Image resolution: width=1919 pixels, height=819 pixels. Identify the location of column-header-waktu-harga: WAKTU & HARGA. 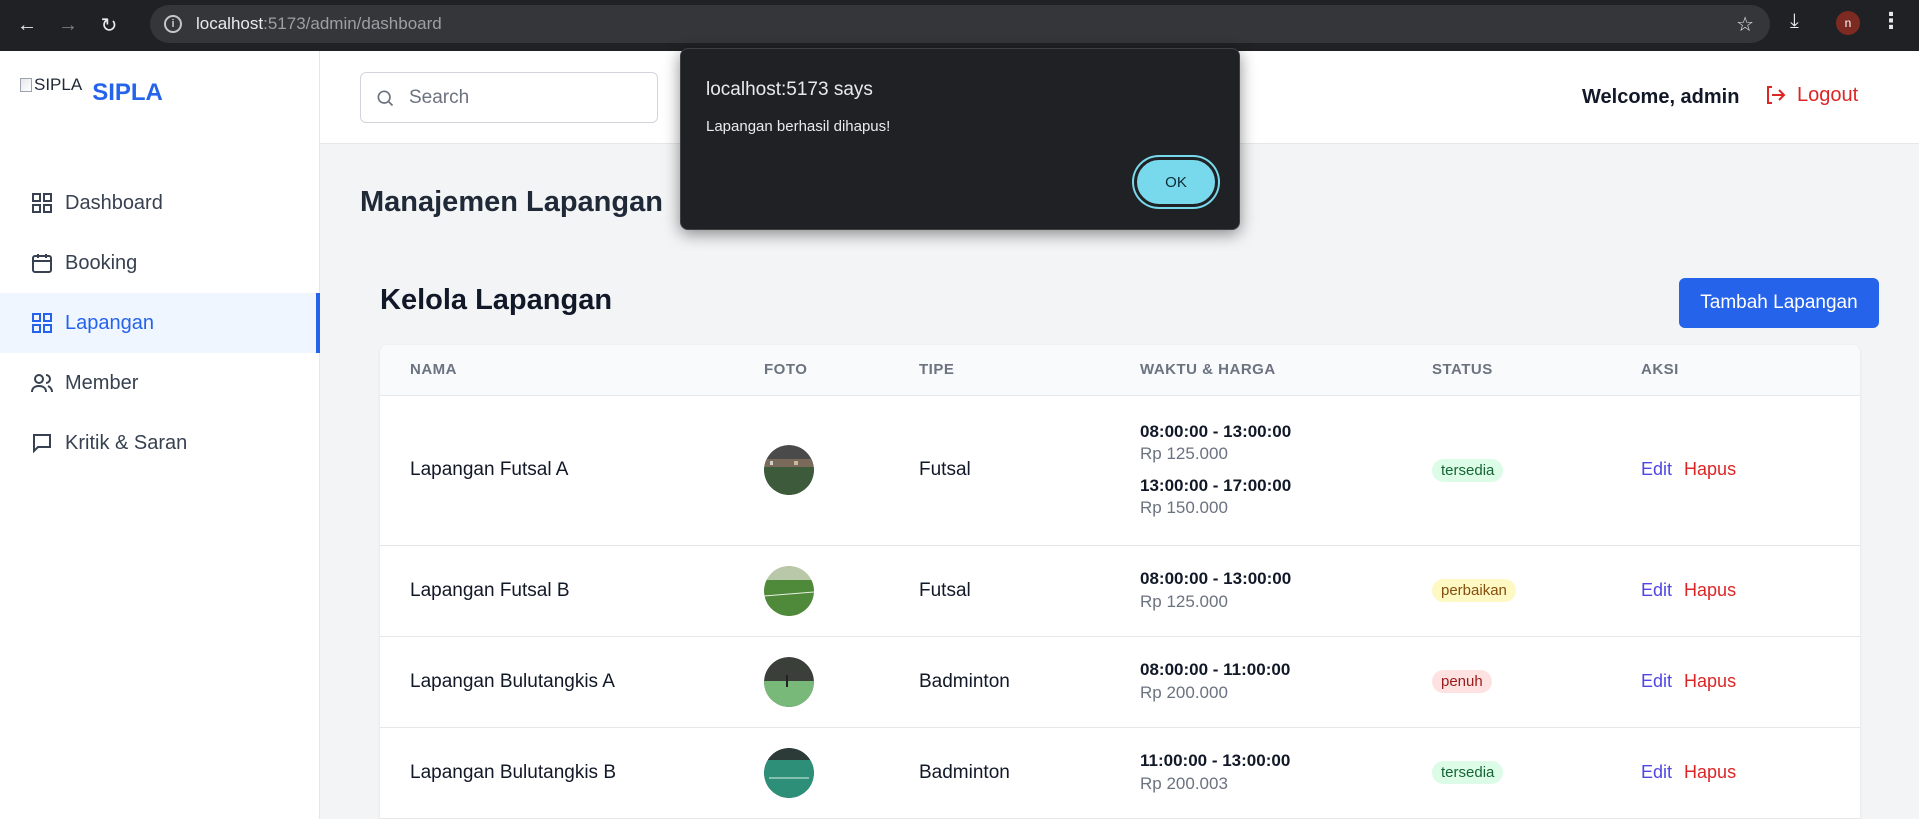
(1286, 370).